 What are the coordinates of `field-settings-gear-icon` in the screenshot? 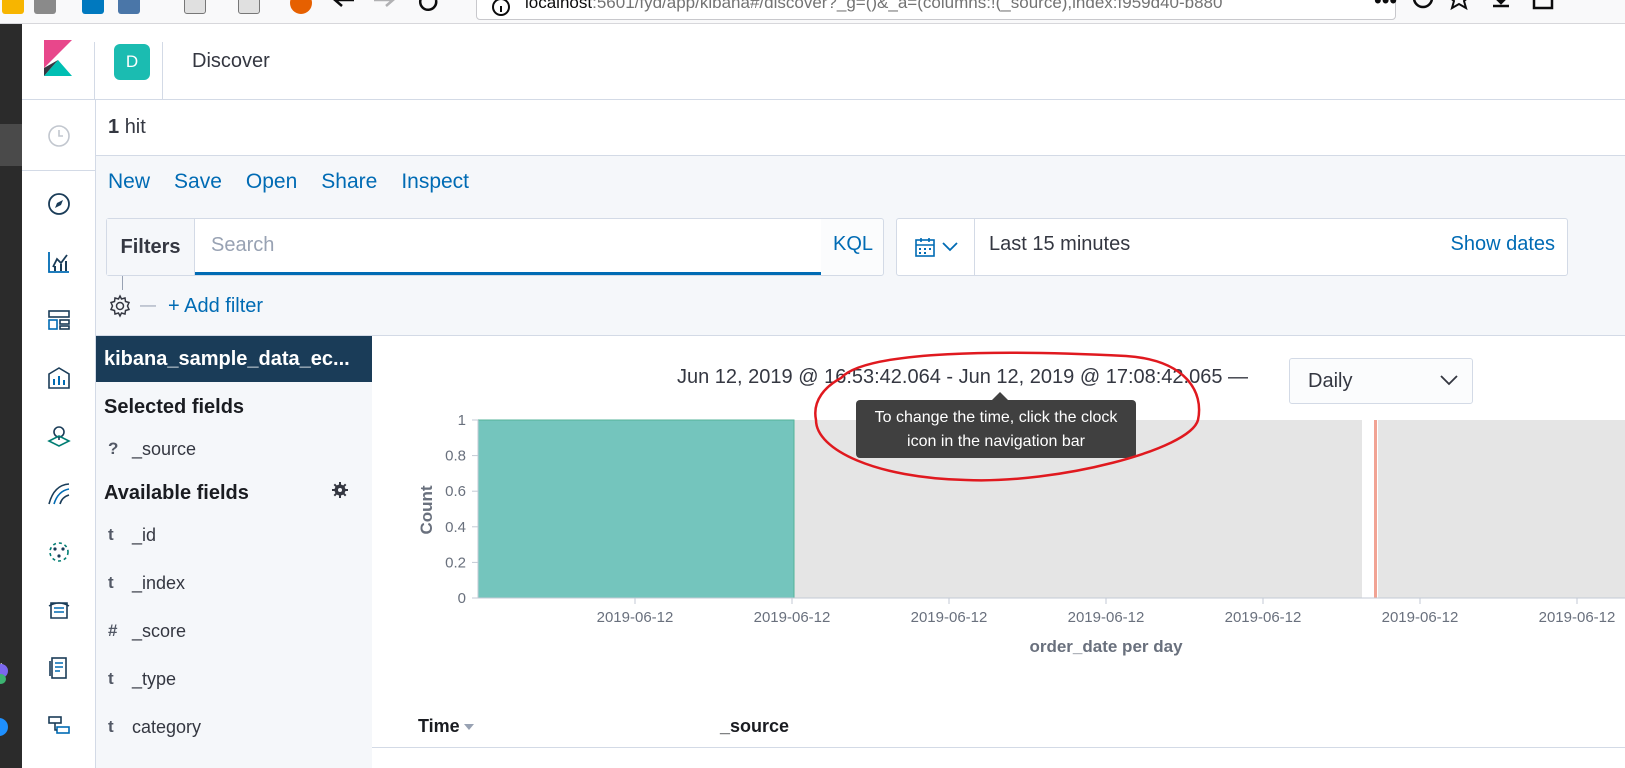 It's located at (340, 490).